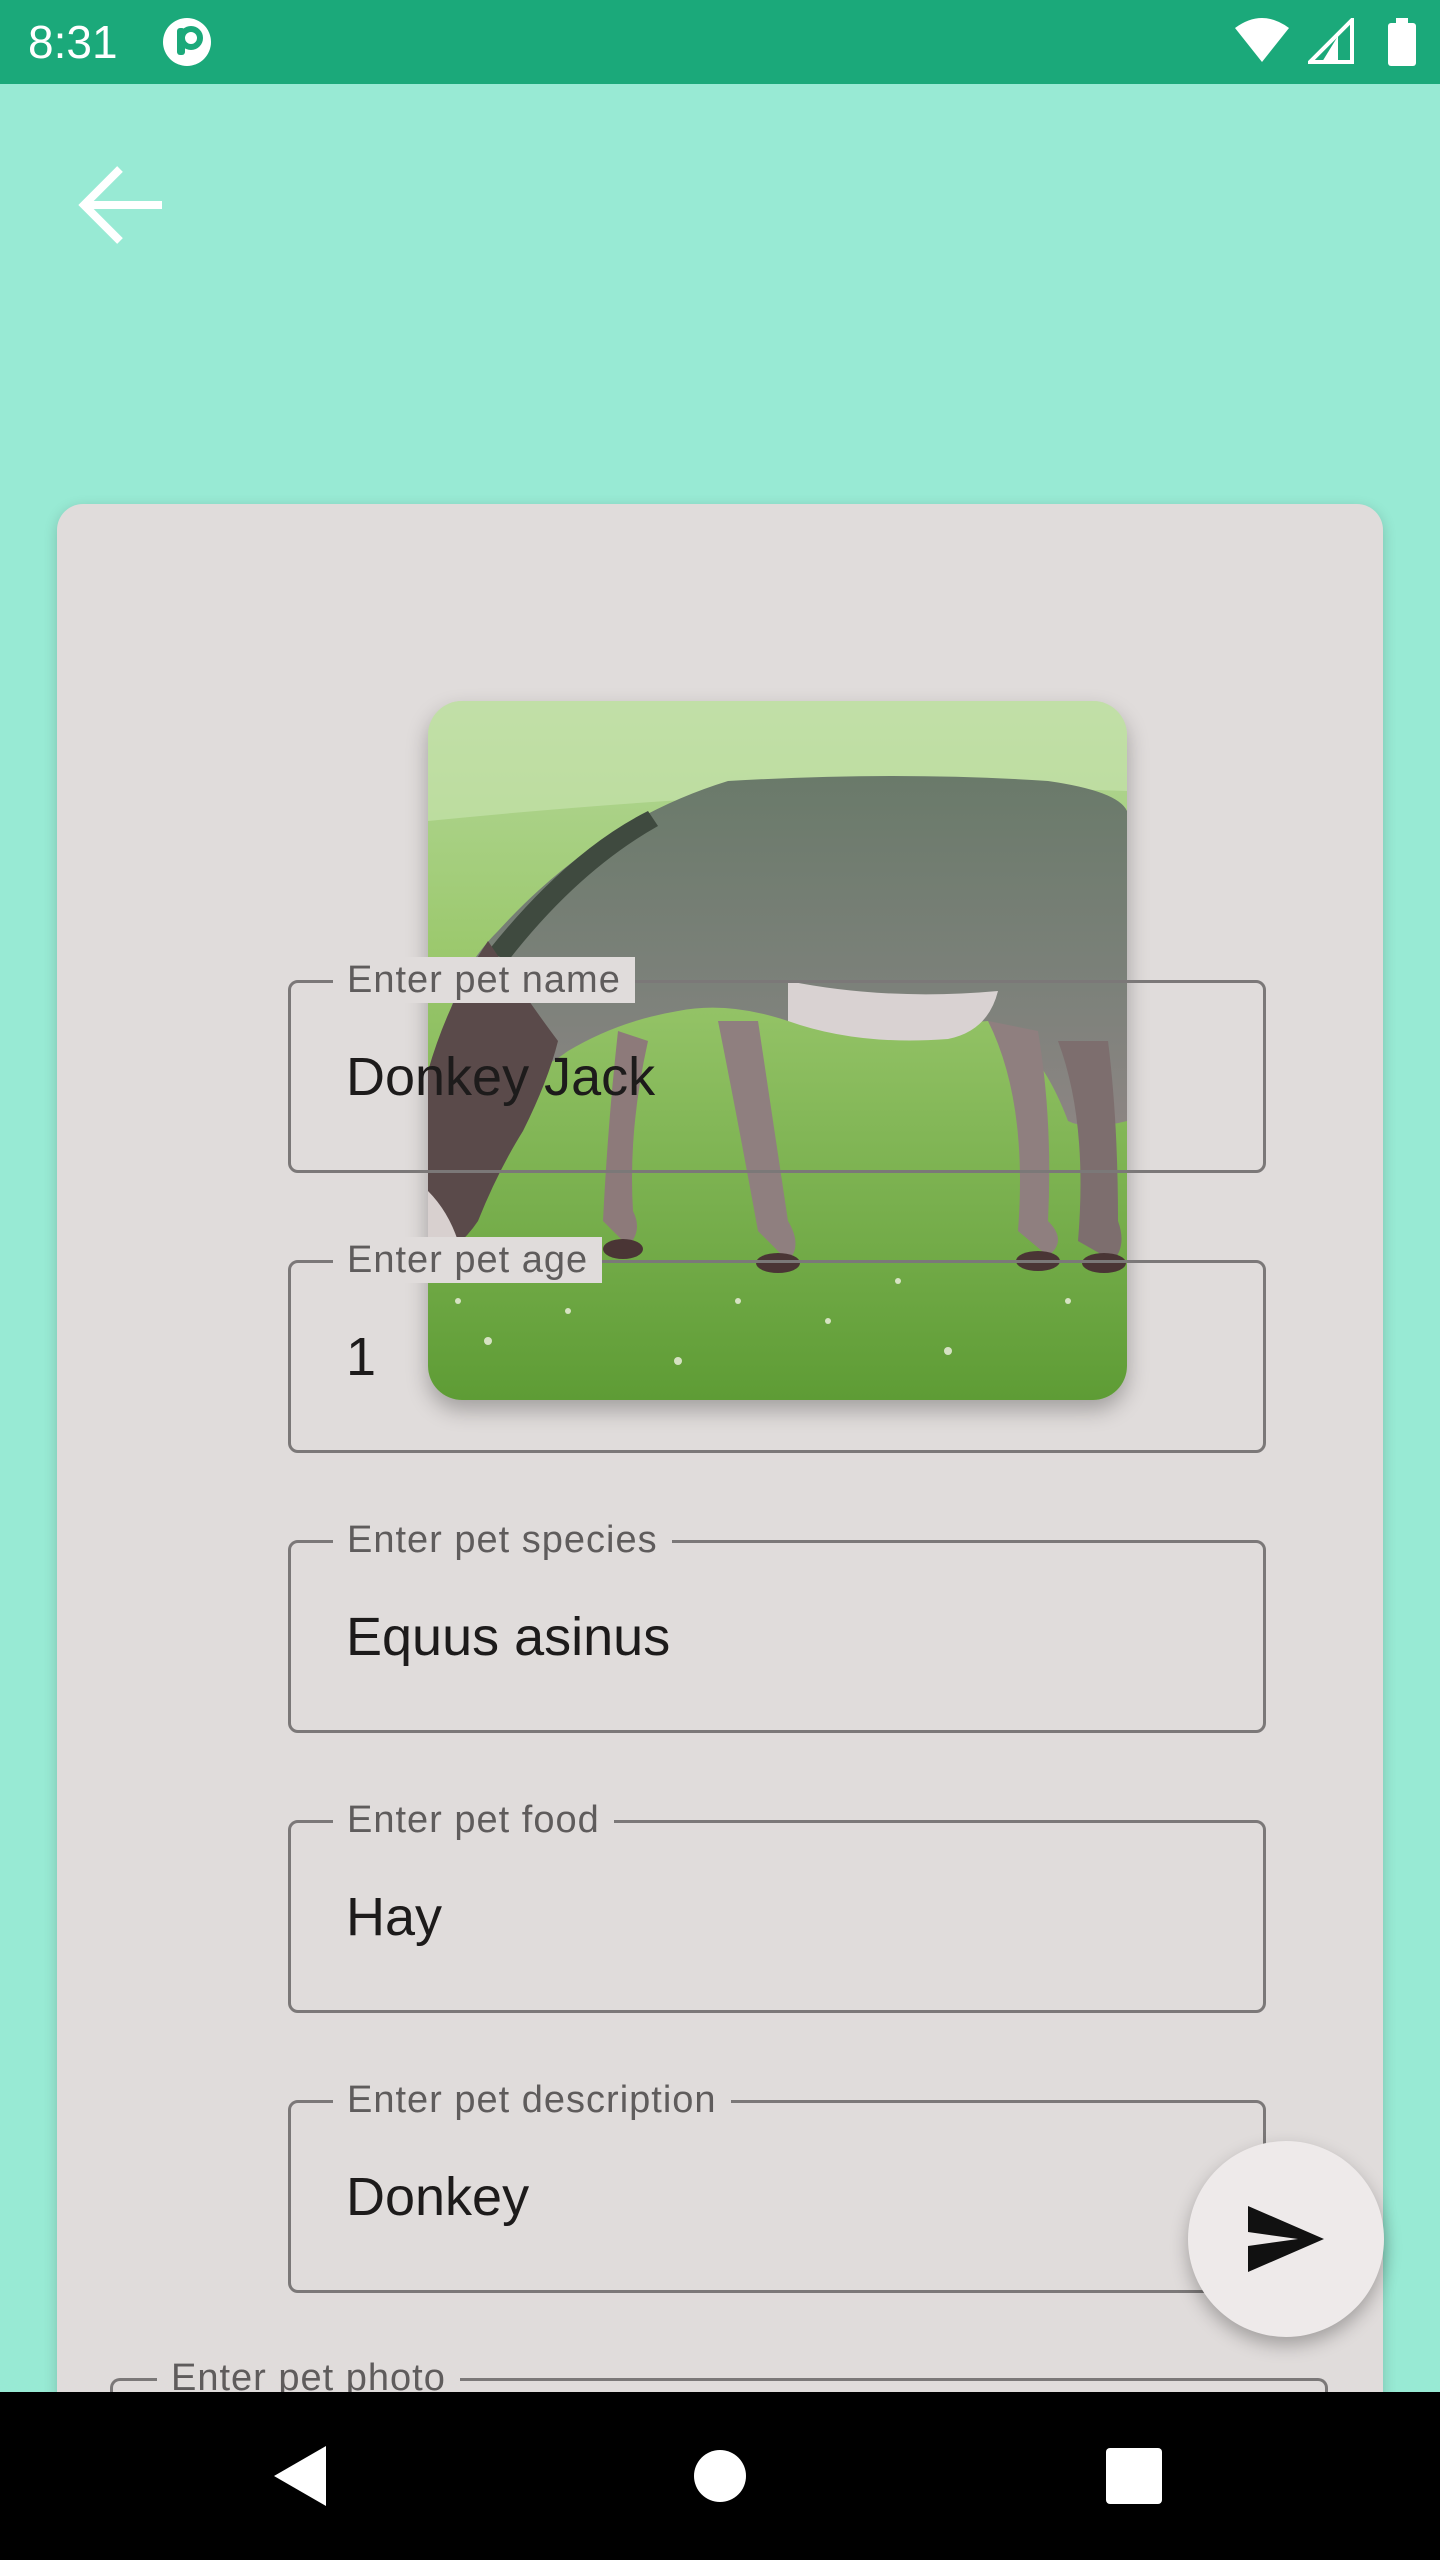  Describe the element at coordinates (437, 2197) in the screenshot. I see `pet-description-value: Donkey` at that location.